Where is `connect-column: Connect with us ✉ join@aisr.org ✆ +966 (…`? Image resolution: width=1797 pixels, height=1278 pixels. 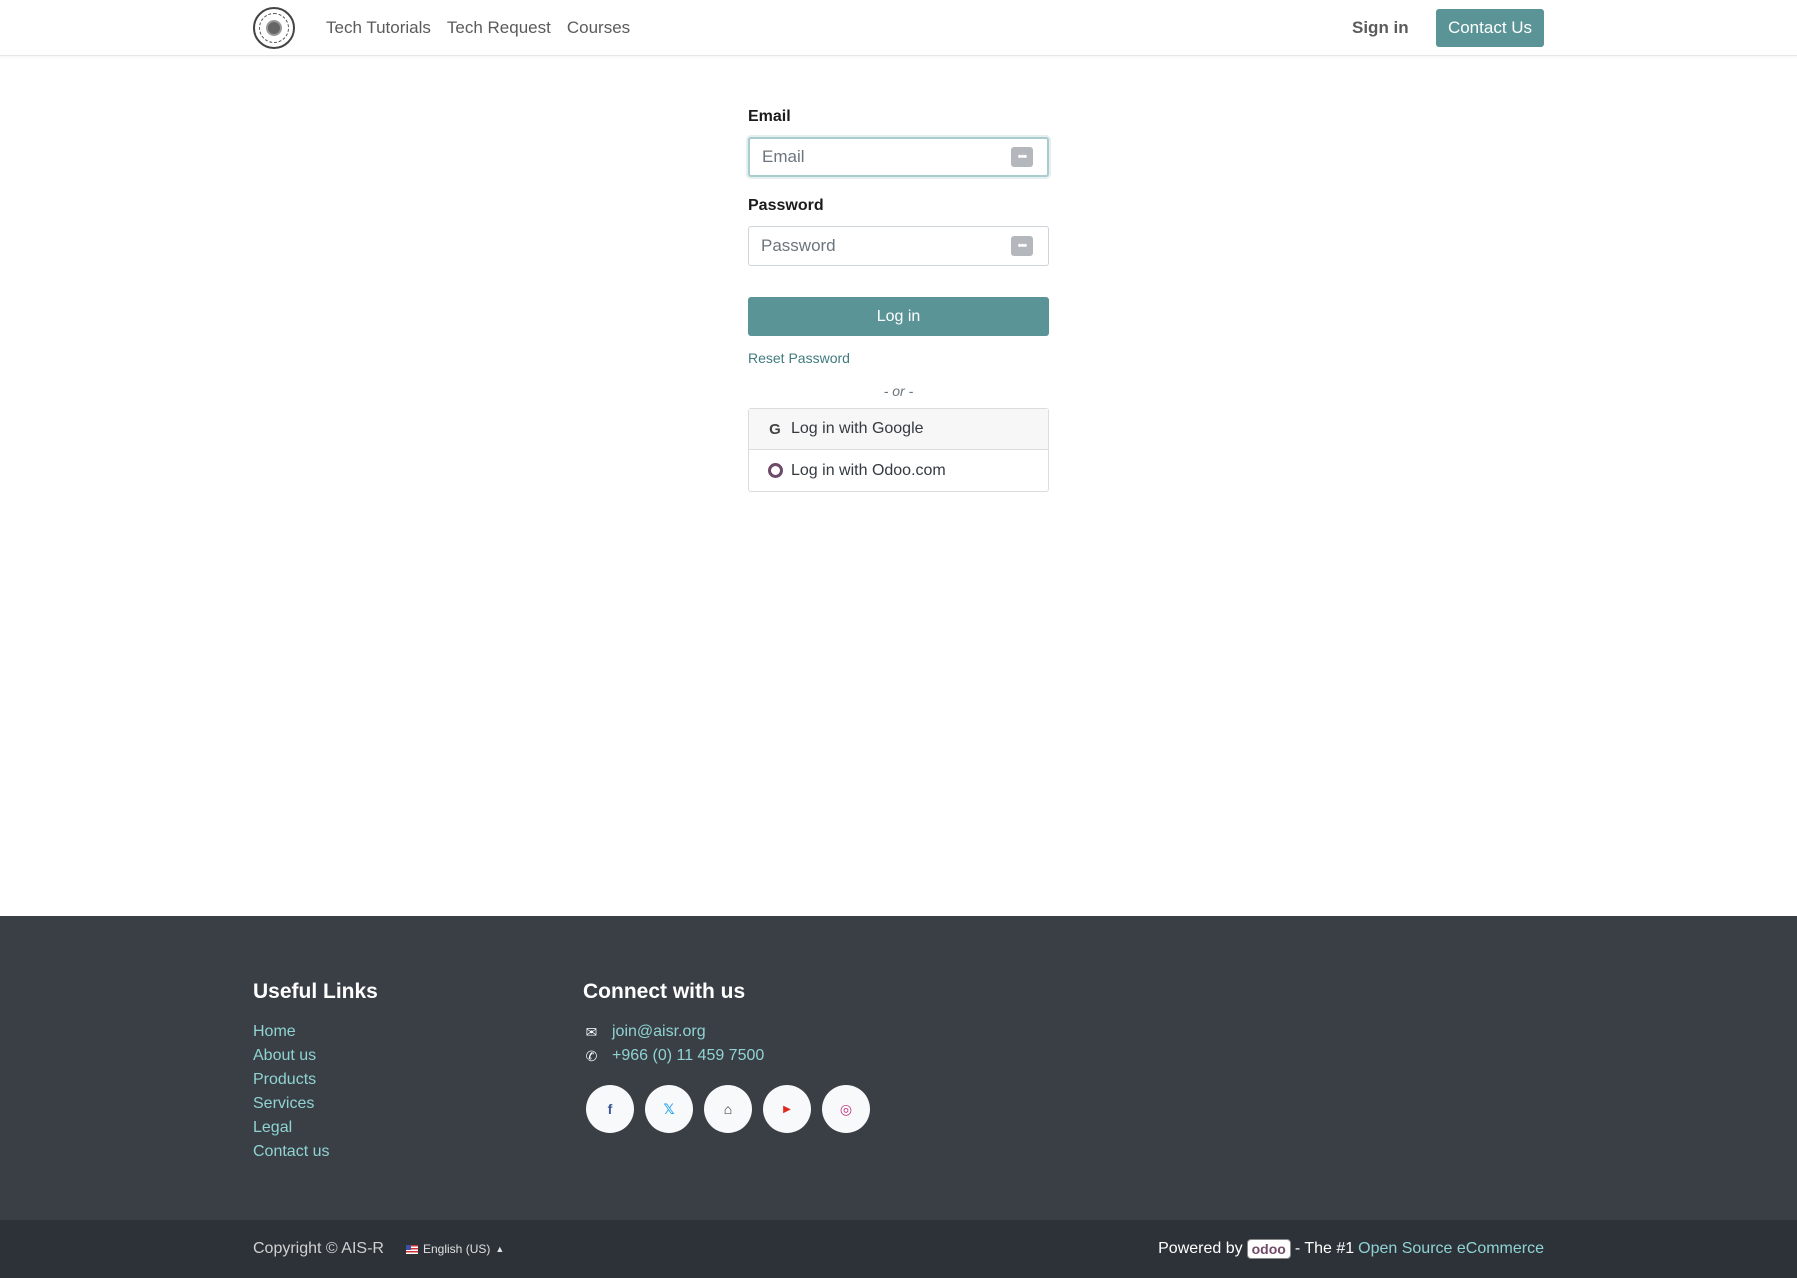 connect-column: Connect with us ✉ join@aisr.org ✆ +966 (… is located at coordinates (726, 1056).